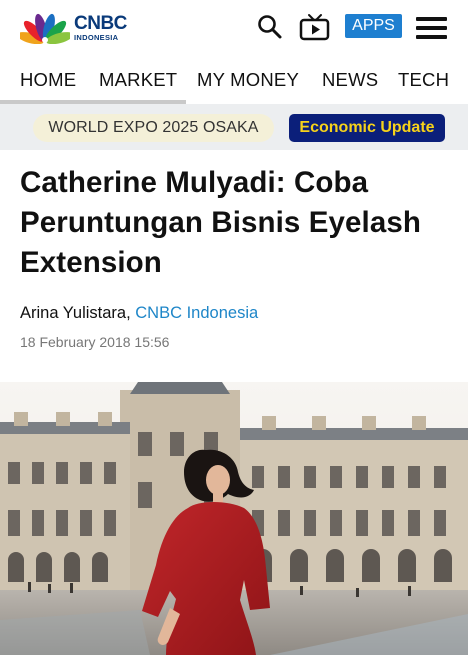 This screenshot has width=468, height=655. I want to click on nav-item-tech: TECH, so click(423, 80).